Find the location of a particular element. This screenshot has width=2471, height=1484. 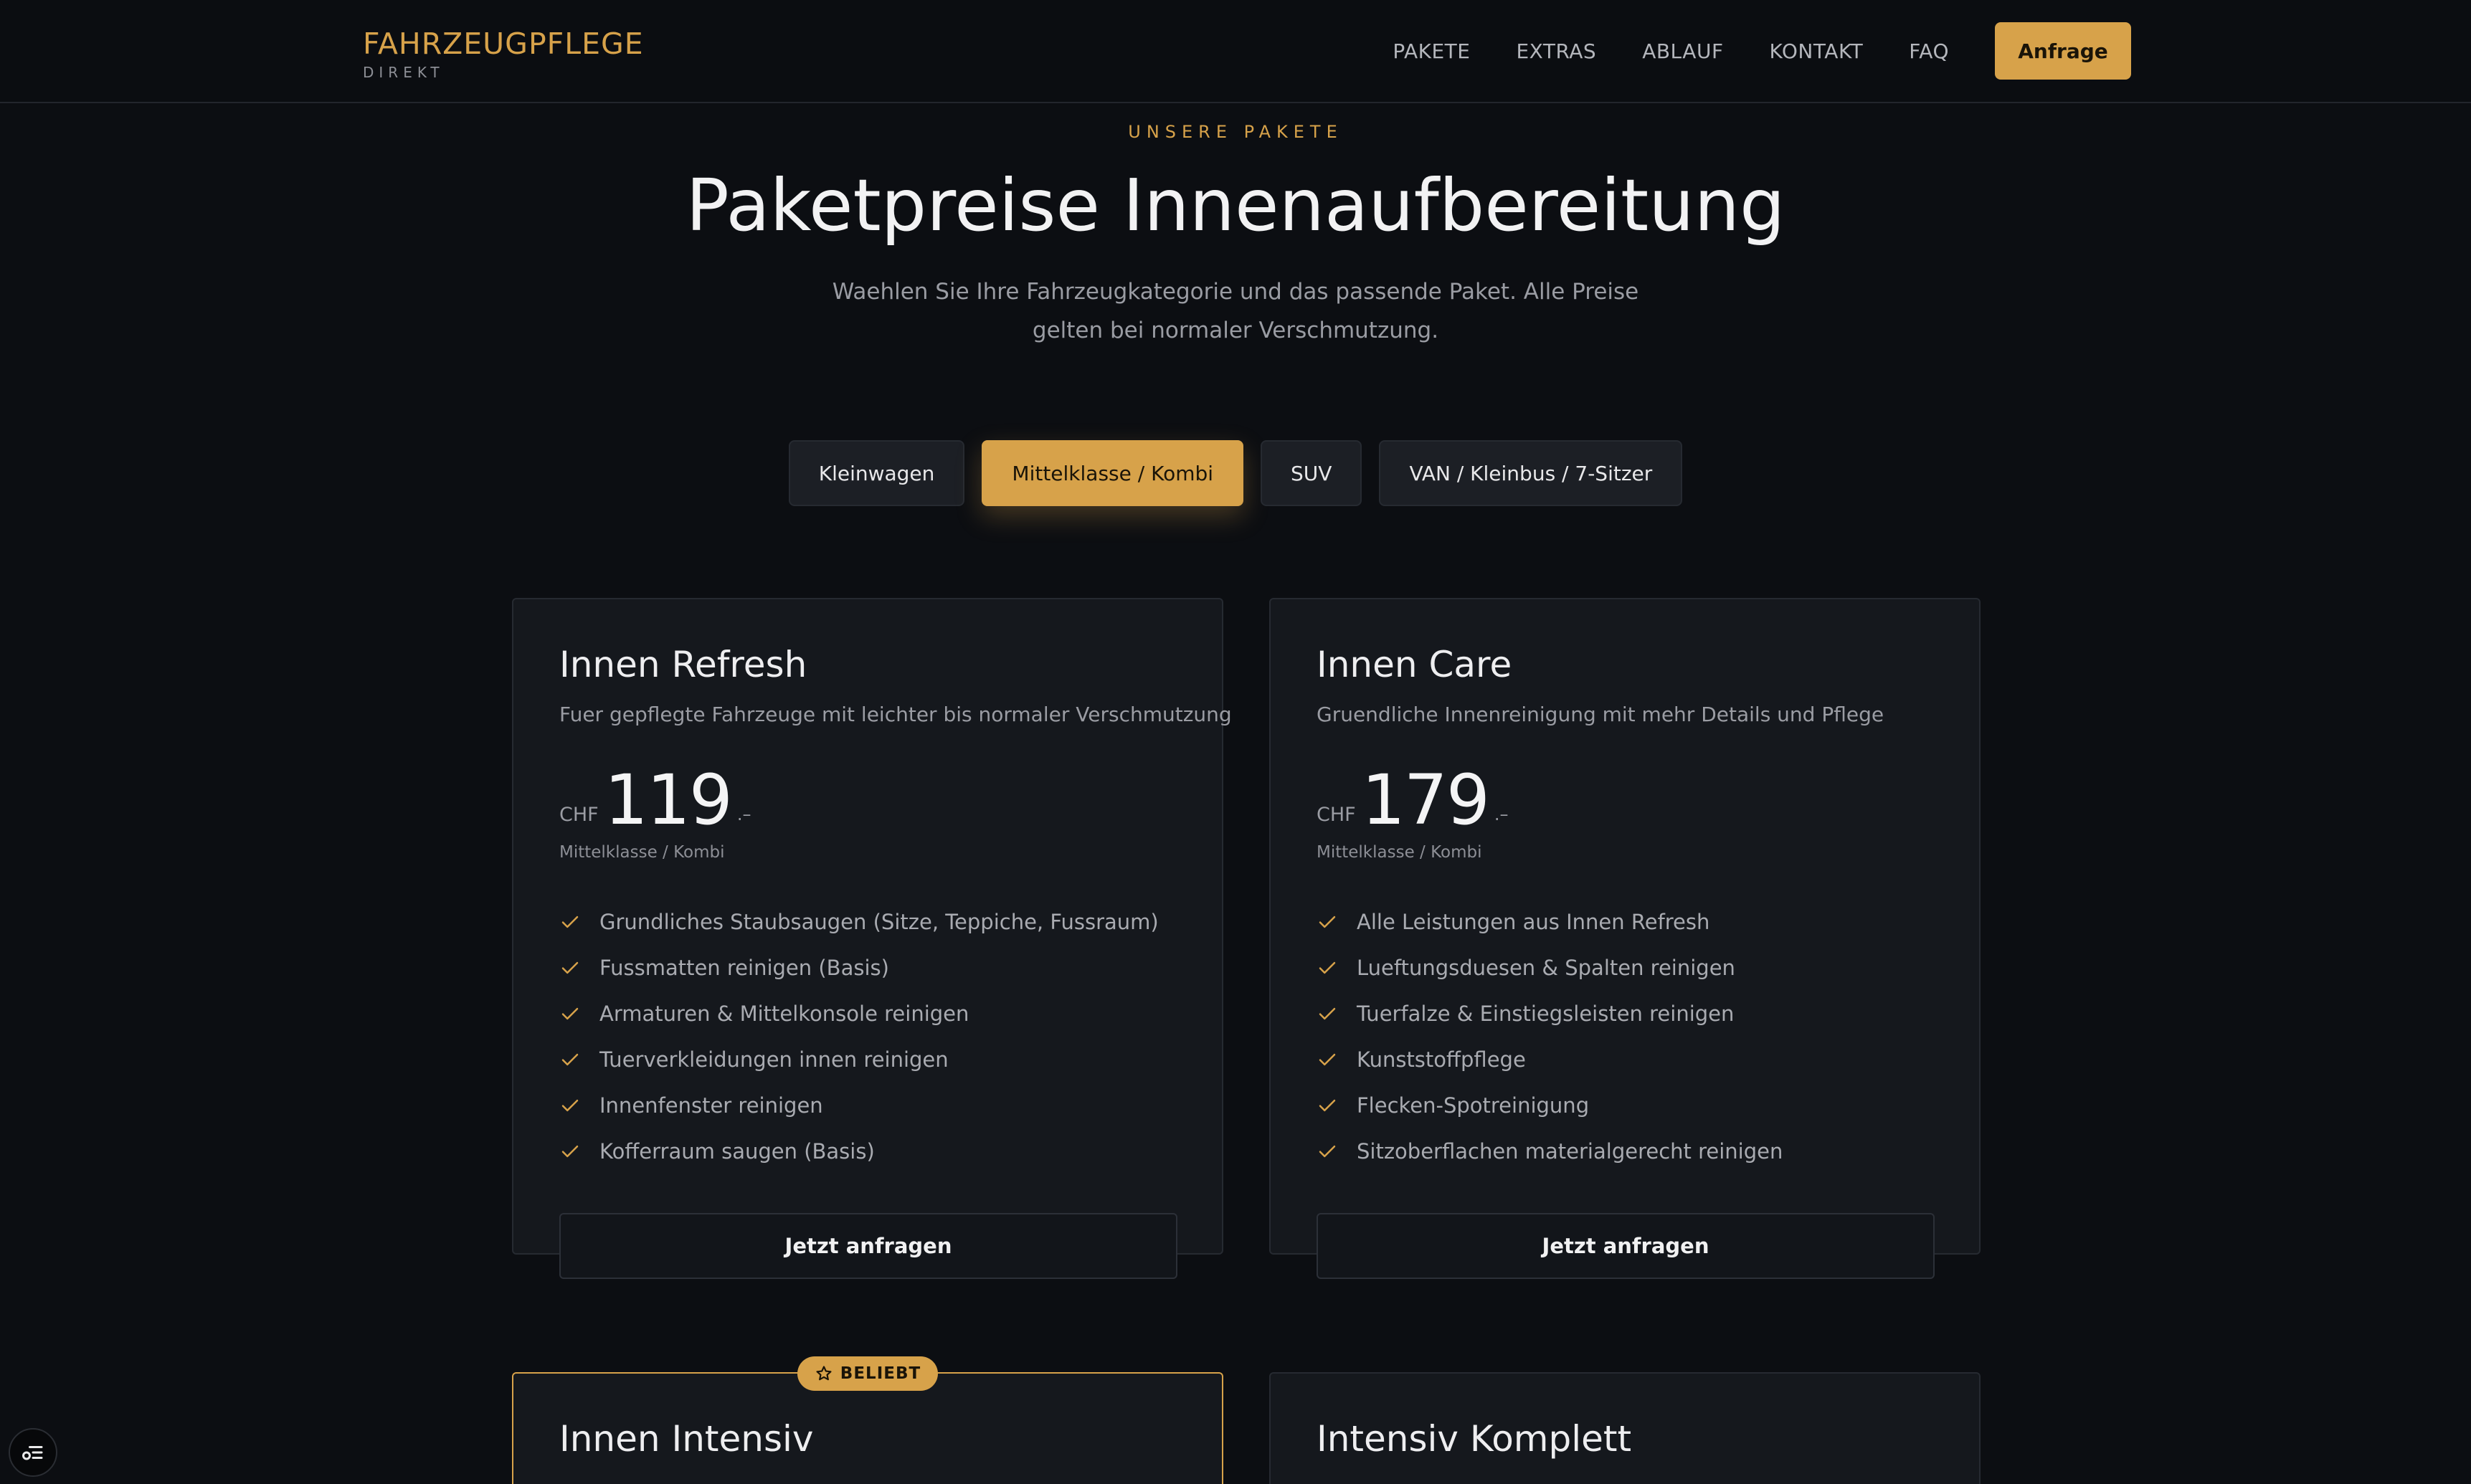

feature-text: Kofferraum saugen (Basis) is located at coordinates (737, 1152).